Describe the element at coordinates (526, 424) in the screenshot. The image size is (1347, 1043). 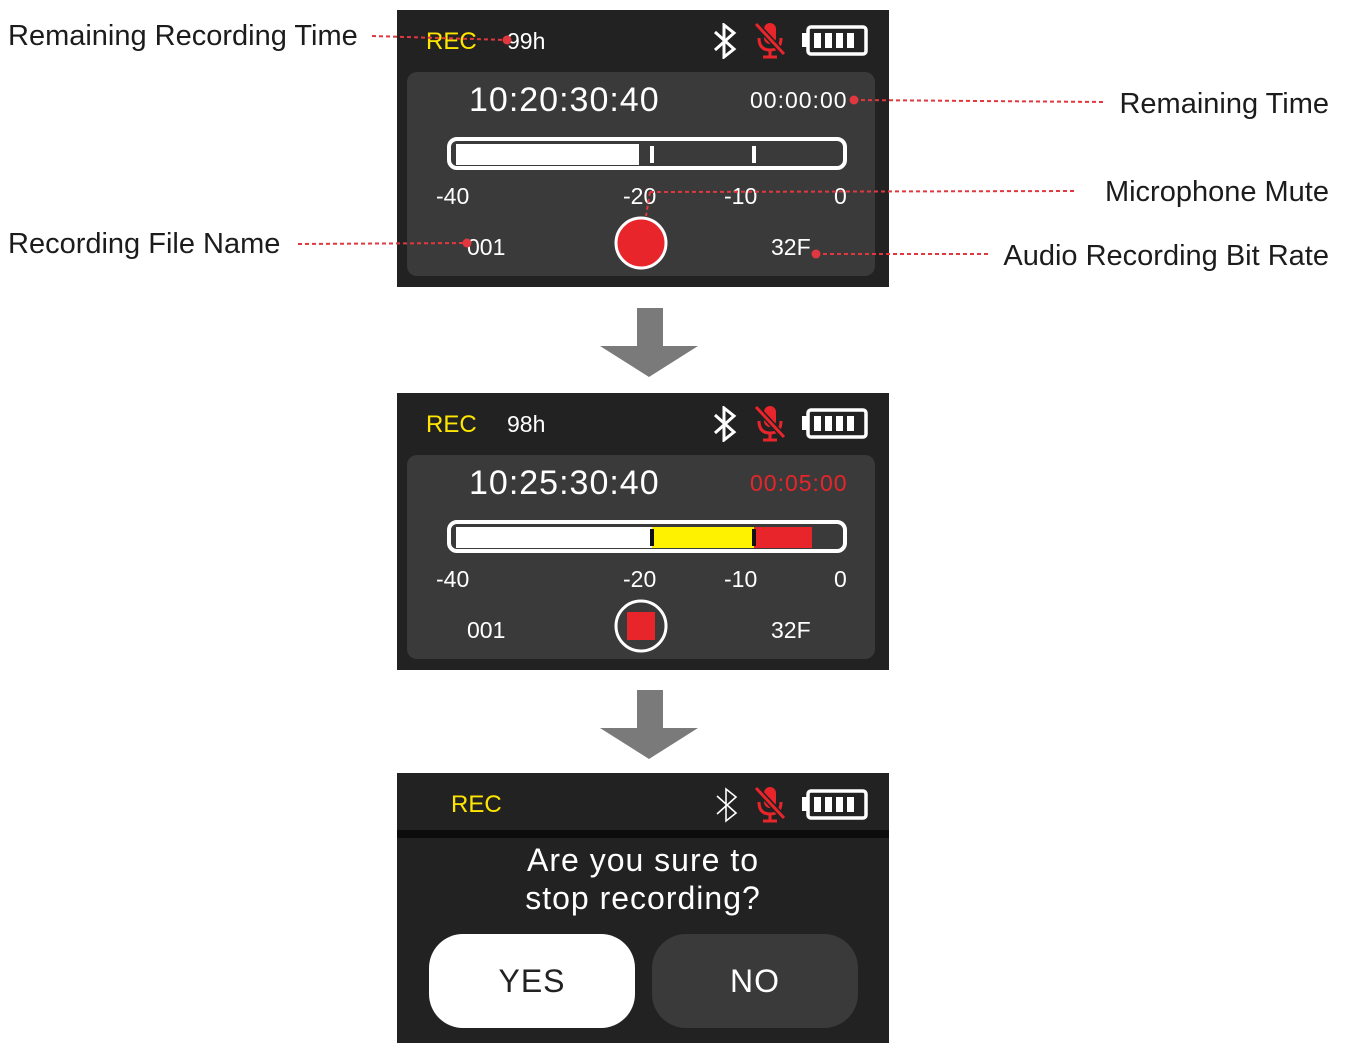
I see `remaining-recording-hours: 98h` at that location.